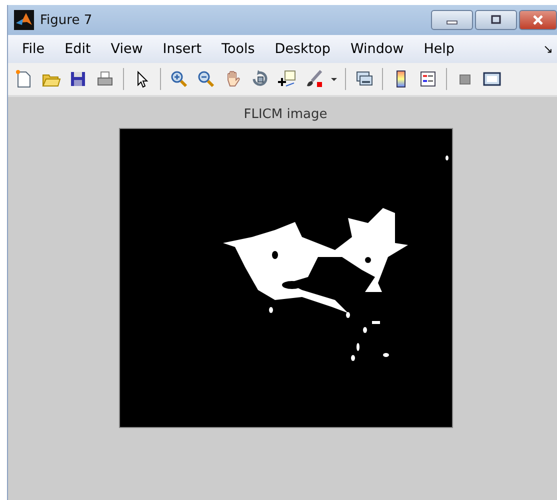 The image size is (557, 500). What do you see at coordinates (439, 49) in the screenshot?
I see `menu-item: Help` at bounding box center [439, 49].